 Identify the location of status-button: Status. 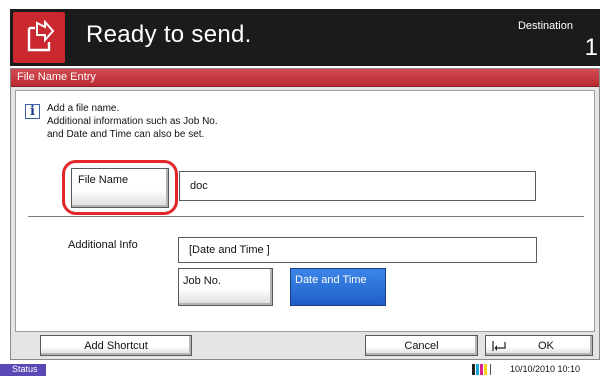
(23, 370).